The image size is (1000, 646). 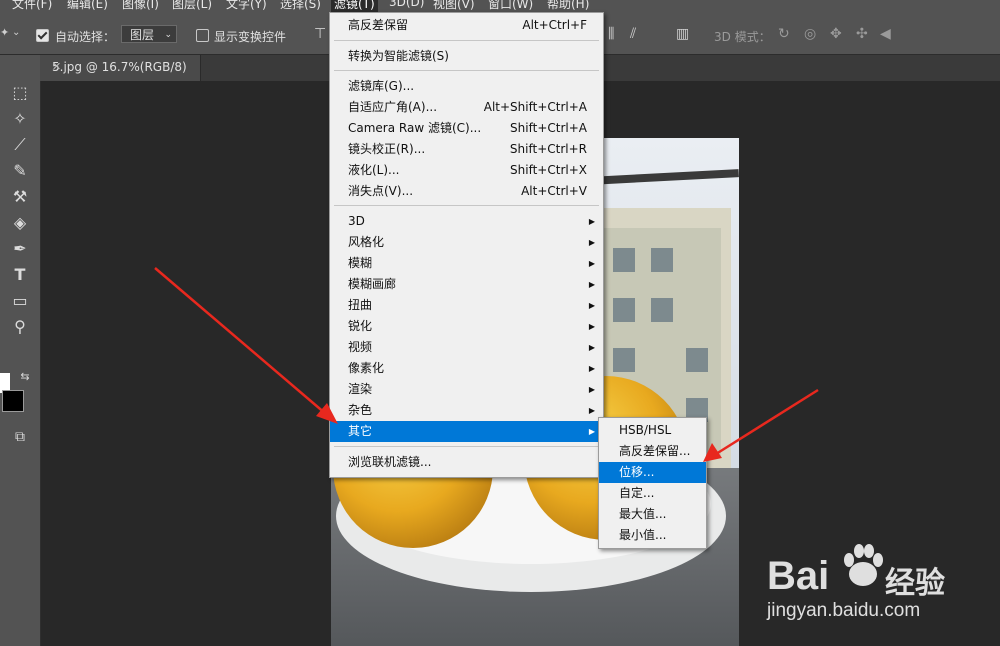 What do you see at coordinates (863, 565) in the screenshot?
I see `paw-logo-icon` at bounding box center [863, 565].